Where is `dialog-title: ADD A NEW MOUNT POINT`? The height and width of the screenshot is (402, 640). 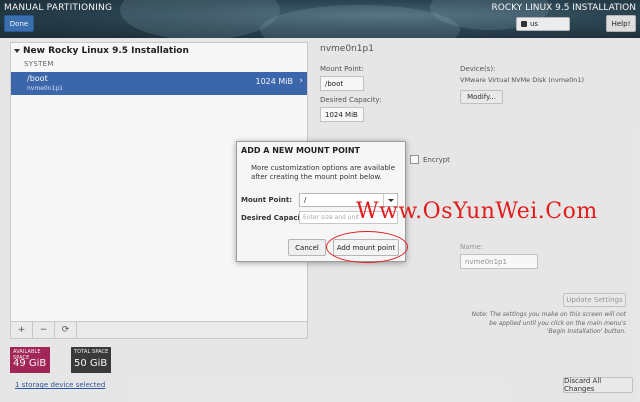 dialog-title: ADD A NEW MOUNT POINT is located at coordinates (300, 150).